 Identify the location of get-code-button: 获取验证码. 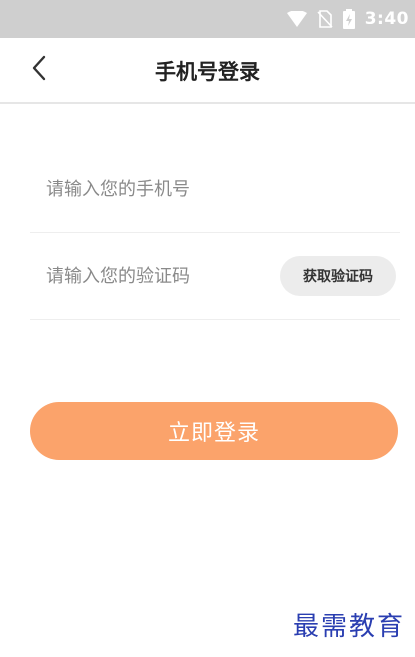
(338, 276).